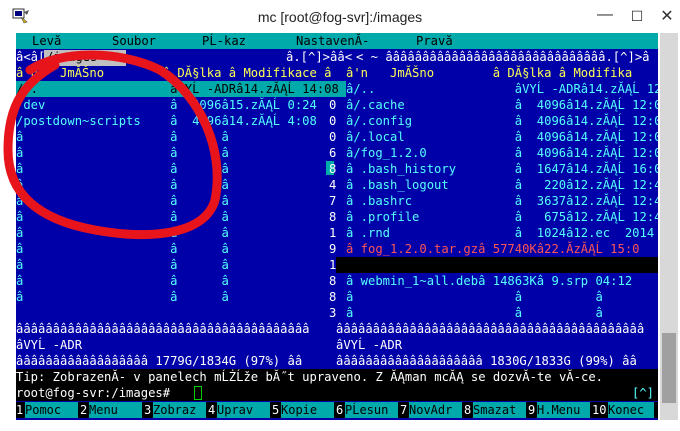 The width and height of the screenshot is (680, 431). Describe the element at coordinates (31, 57) in the screenshot. I see `left-panel-top-border: â<â[` at that location.